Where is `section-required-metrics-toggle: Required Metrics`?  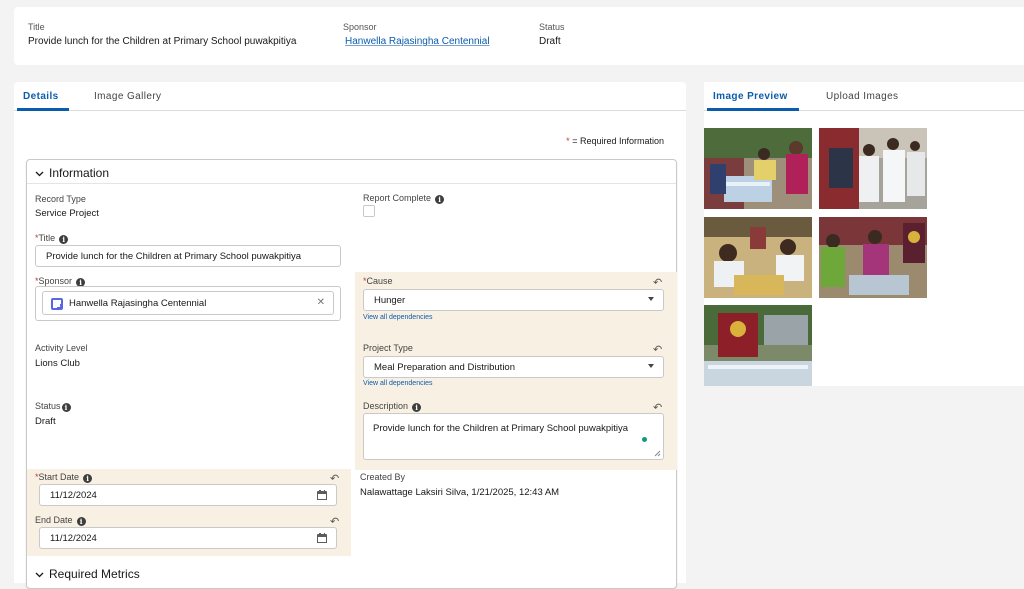
section-required-metrics-toggle: Required Metrics is located at coordinates (87, 574).